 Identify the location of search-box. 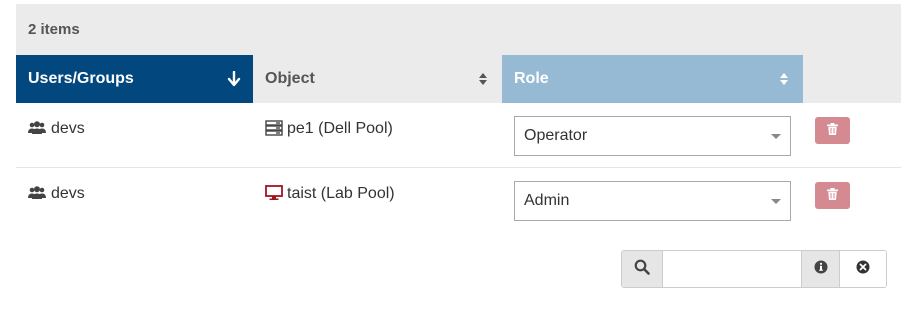
(754, 269).